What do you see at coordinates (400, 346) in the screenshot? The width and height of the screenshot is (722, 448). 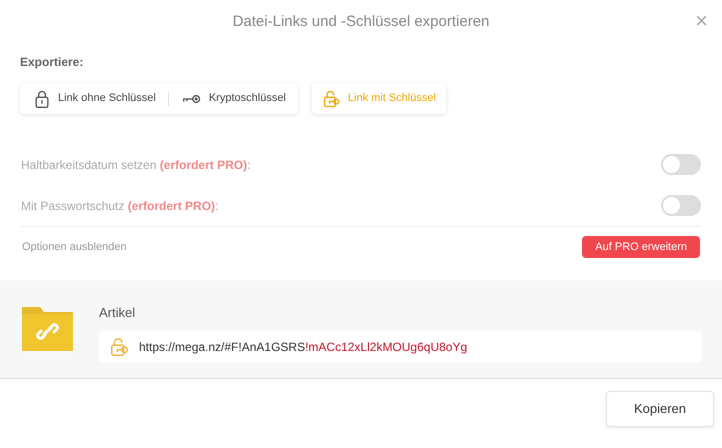 I see `link-field: https://mega.nz/#F!AnA1GSRS!mACc12xLl2kMOUg6qU8oYg` at bounding box center [400, 346].